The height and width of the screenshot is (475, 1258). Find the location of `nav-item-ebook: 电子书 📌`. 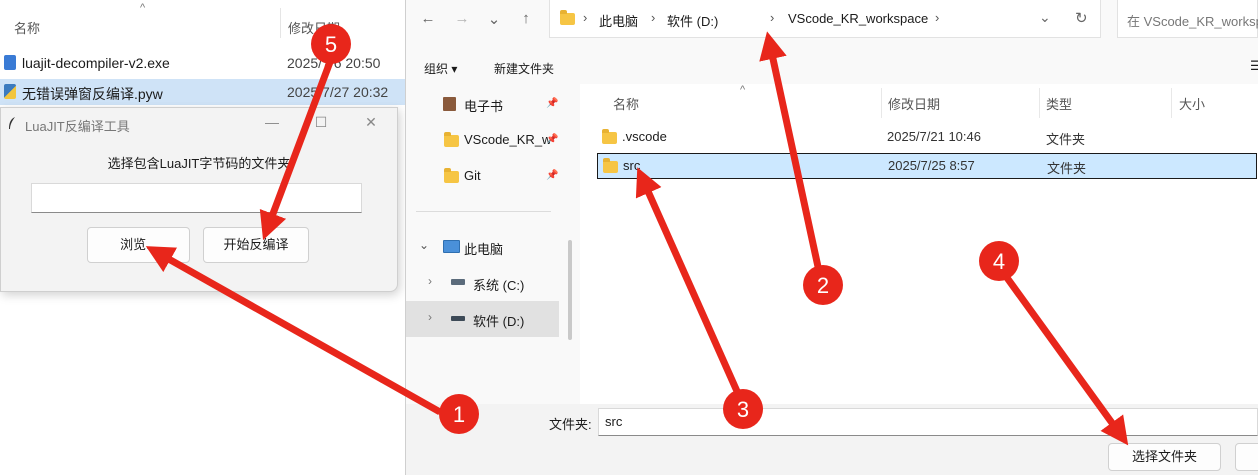

nav-item-ebook: 电子书 📌 is located at coordinates (486, 104).